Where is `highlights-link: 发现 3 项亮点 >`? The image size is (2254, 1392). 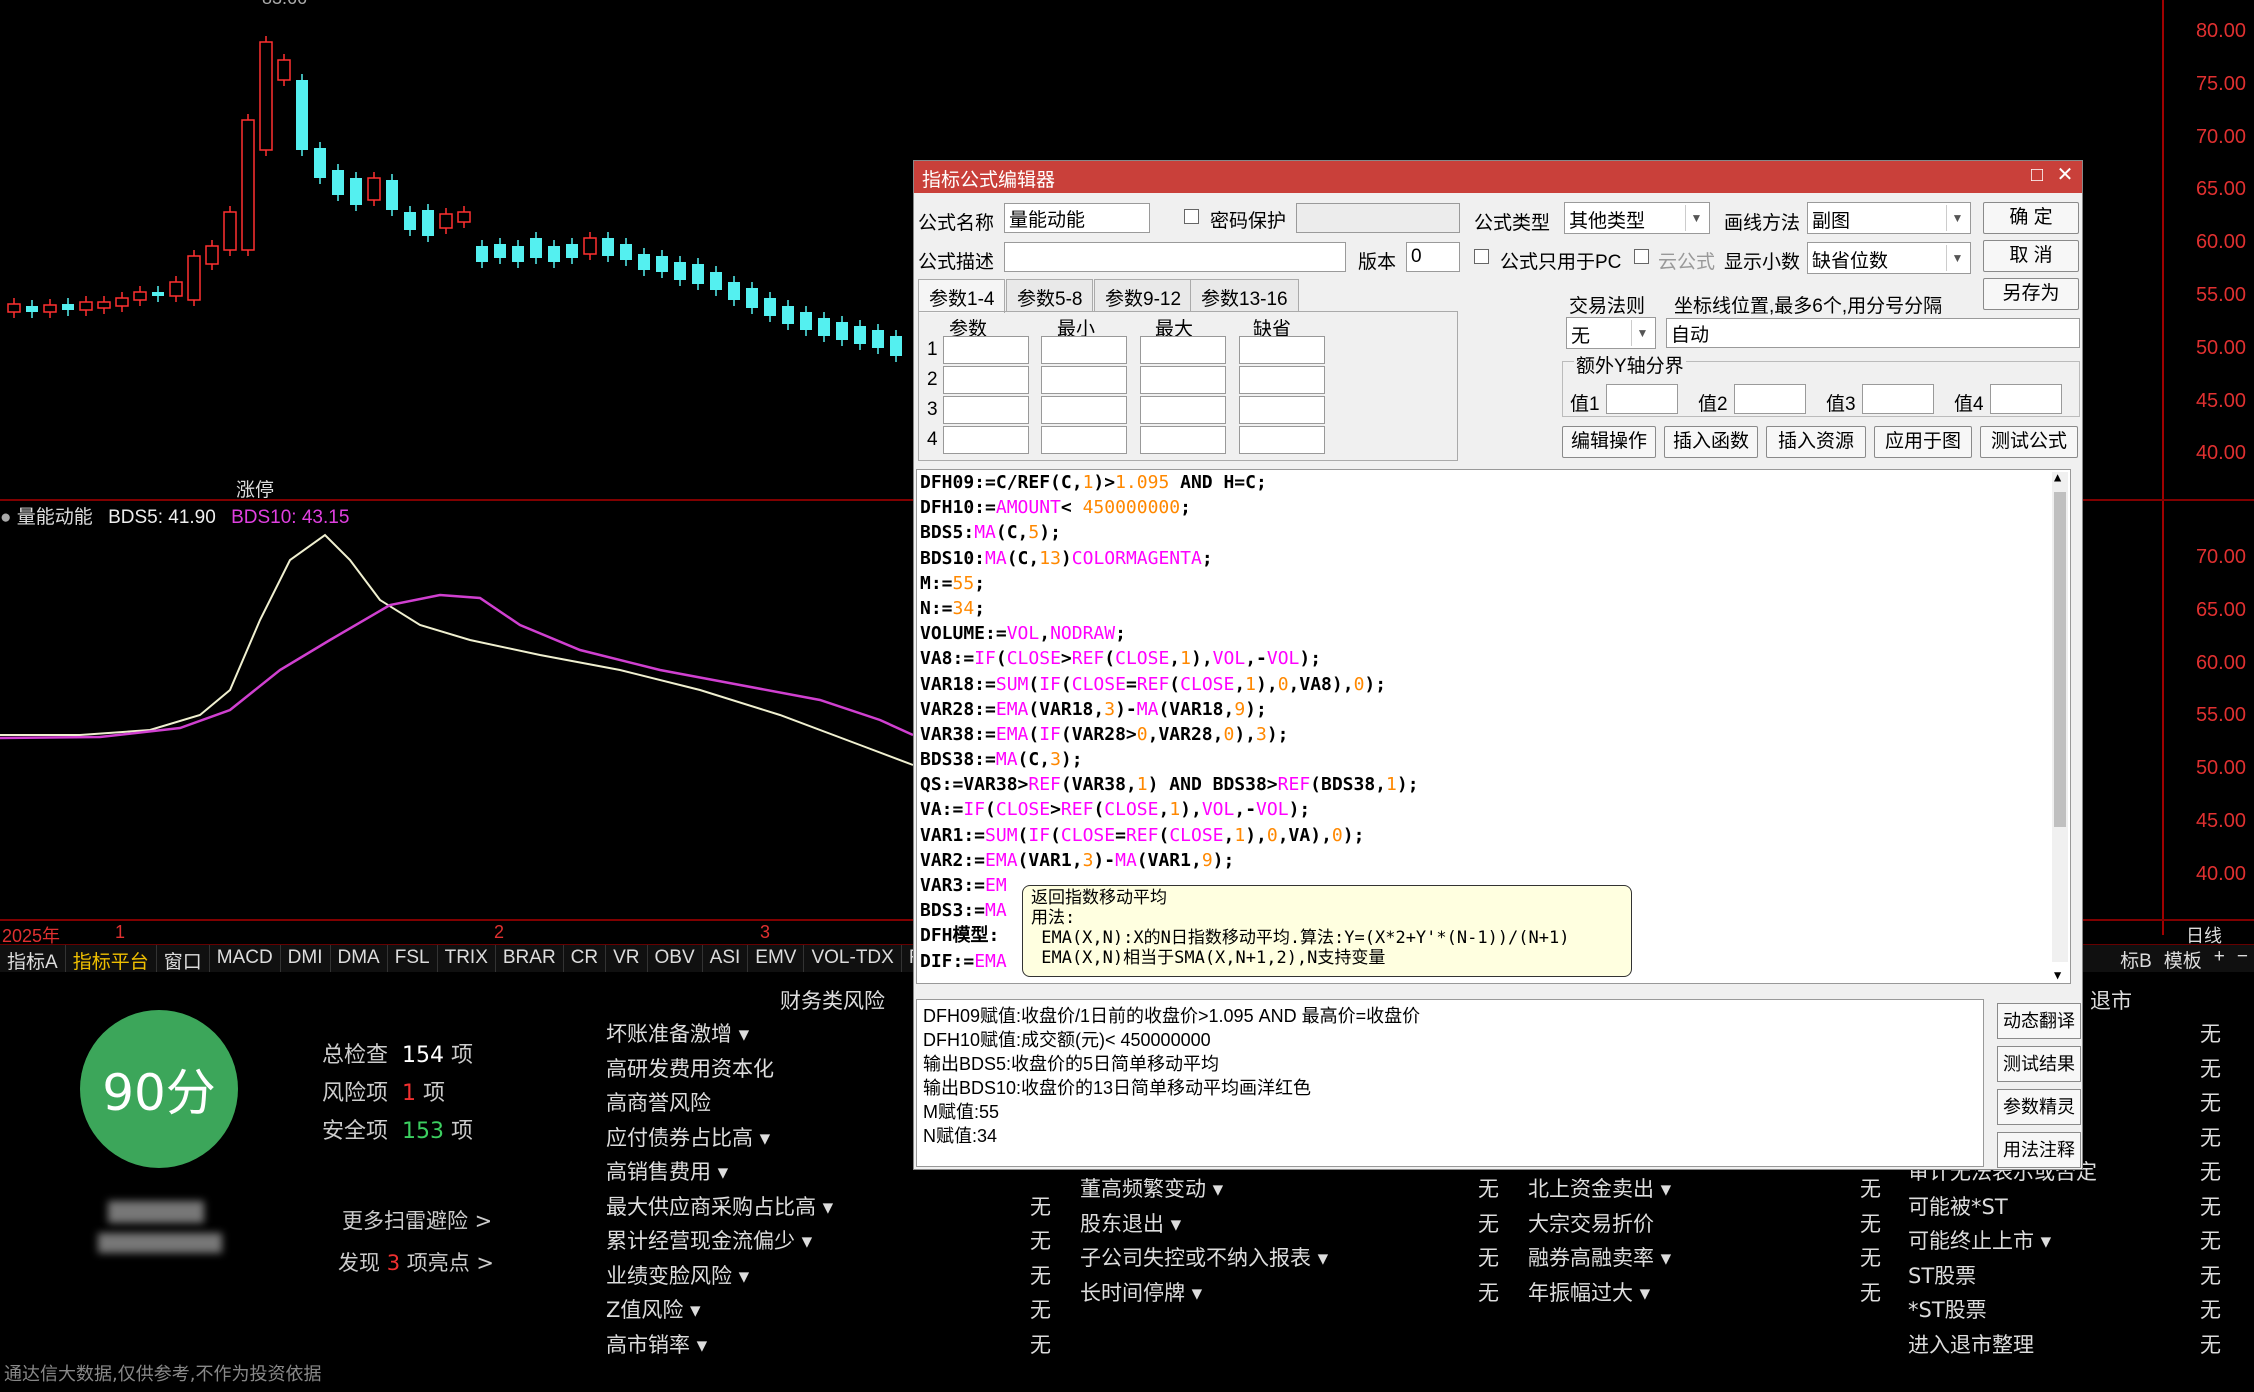
highlights-link: 发现 3 项亮点 > is located at coordinates (416, 1262).